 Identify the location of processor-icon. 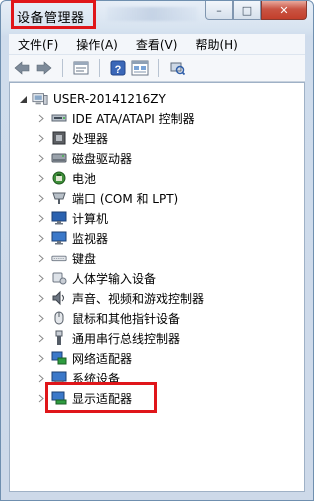
(59, 138).